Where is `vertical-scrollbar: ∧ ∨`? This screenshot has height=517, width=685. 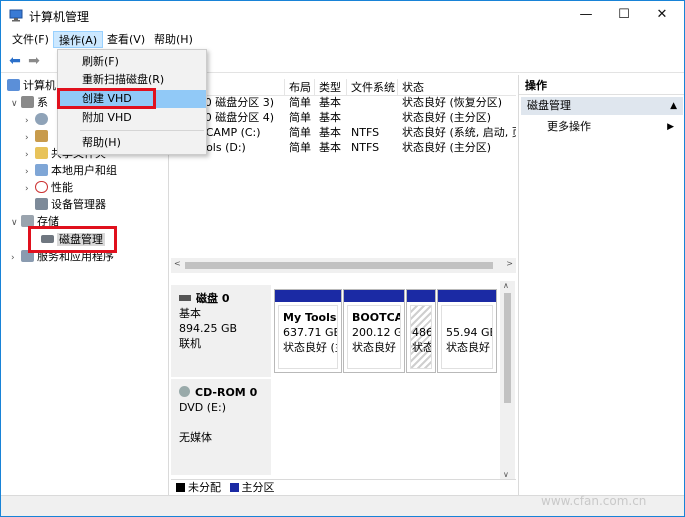
vertical-scrollbar: ∧ ∨ is located at coordinates (507, 380).